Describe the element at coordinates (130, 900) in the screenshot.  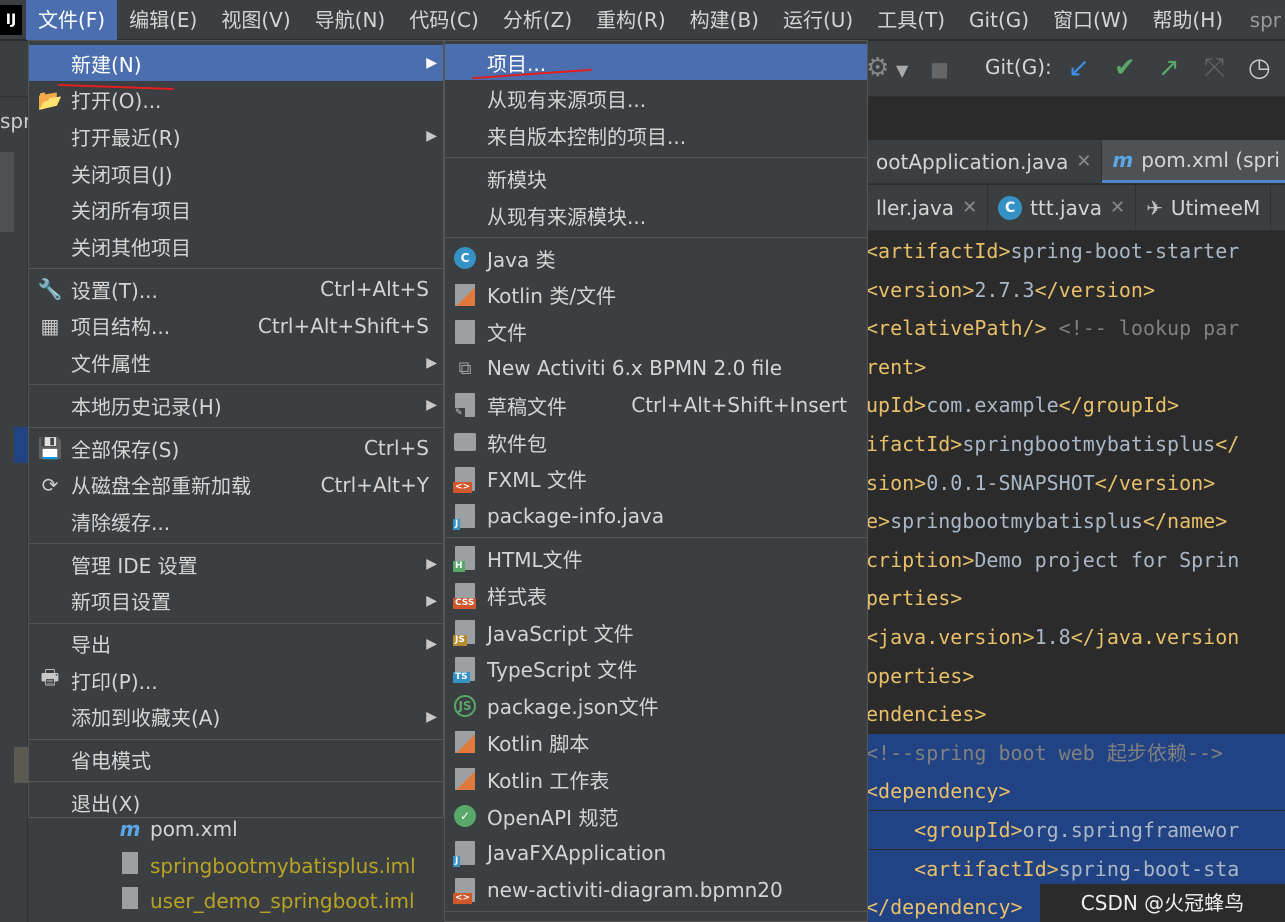
I see `iml-file-icon` at that location.